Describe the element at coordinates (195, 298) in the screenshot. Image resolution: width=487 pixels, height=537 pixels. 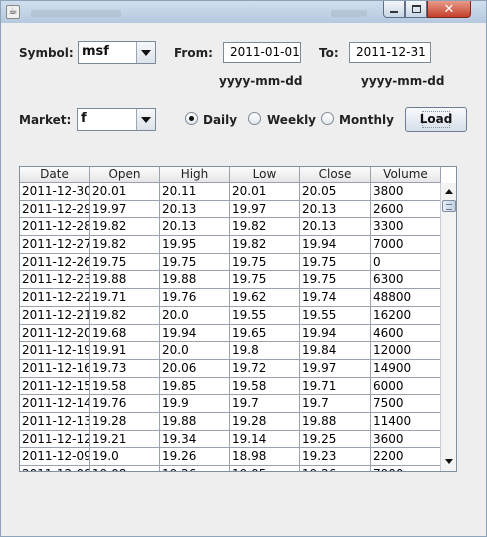
I see `cell-high: 19.76` at that location.